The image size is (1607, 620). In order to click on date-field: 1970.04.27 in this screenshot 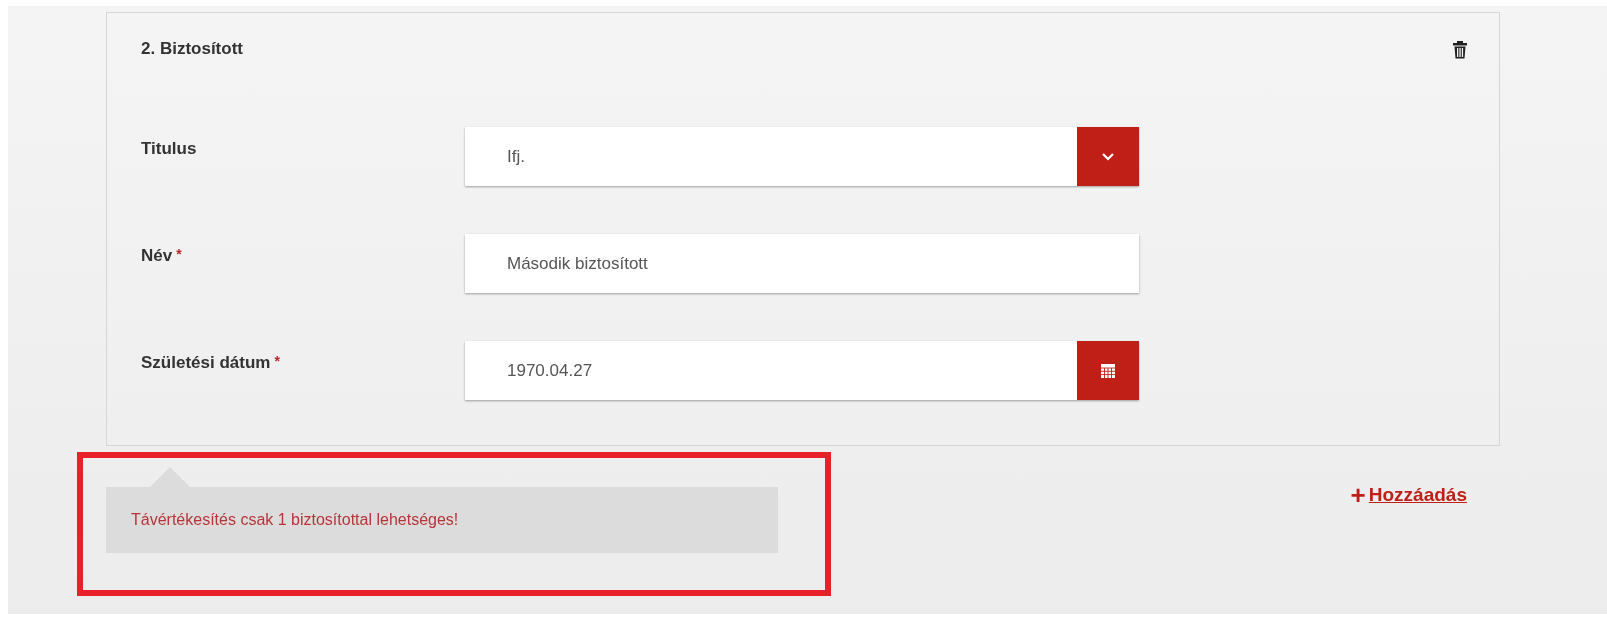, I will do `click(802, 370)`.